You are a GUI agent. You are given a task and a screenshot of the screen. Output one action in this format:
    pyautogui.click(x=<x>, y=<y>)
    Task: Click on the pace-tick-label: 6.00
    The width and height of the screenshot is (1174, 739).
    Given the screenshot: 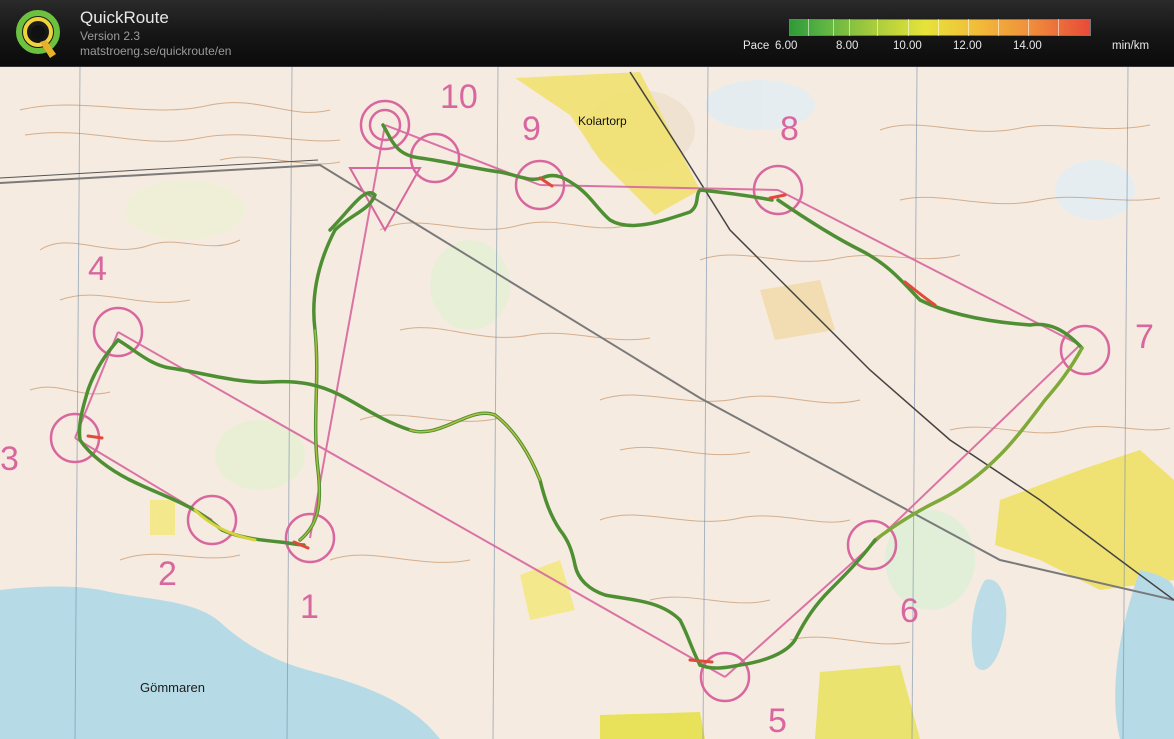 What is the action you would take?
    pyautogui.click(x=786, y=46)
    